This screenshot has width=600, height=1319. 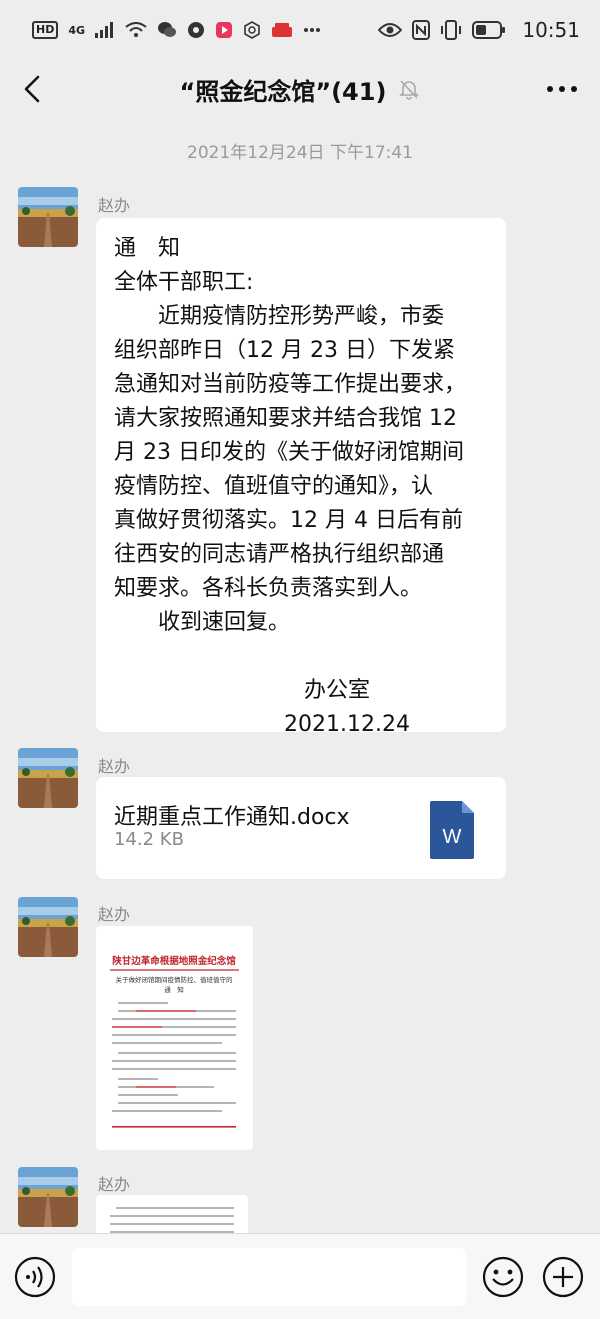 What do you see at coordinates (288, 520) in the screenshot?
I see `notice-line: 真做好贯彻落实。12 月 4 日后有前` at bounding box center [288, 520].